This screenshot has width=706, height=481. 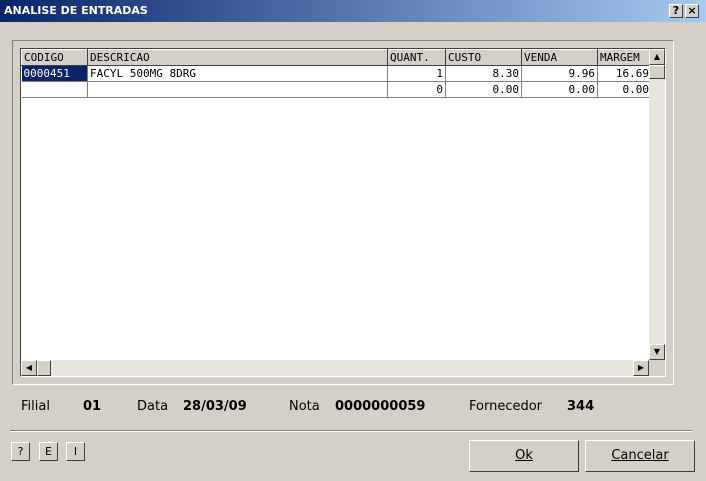 I want to click on filial-label: Filial, so click(x=35, y=406).